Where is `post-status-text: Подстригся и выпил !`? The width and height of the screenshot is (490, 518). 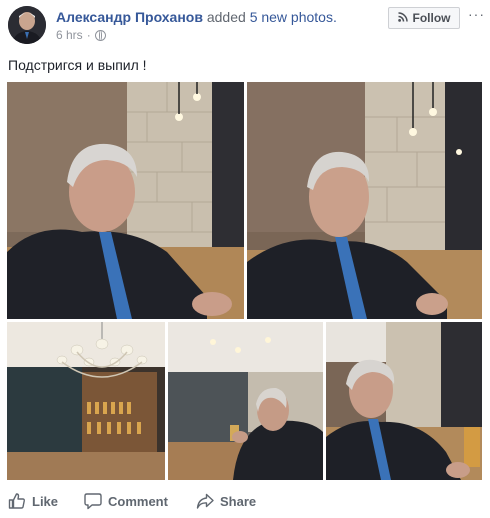 post-status-text: Подстригся и выпил ! is located at coordinates (77, 65).